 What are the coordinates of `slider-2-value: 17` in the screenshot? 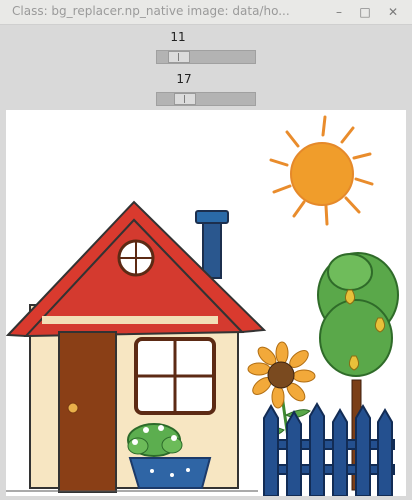 It's located at (184, 79).